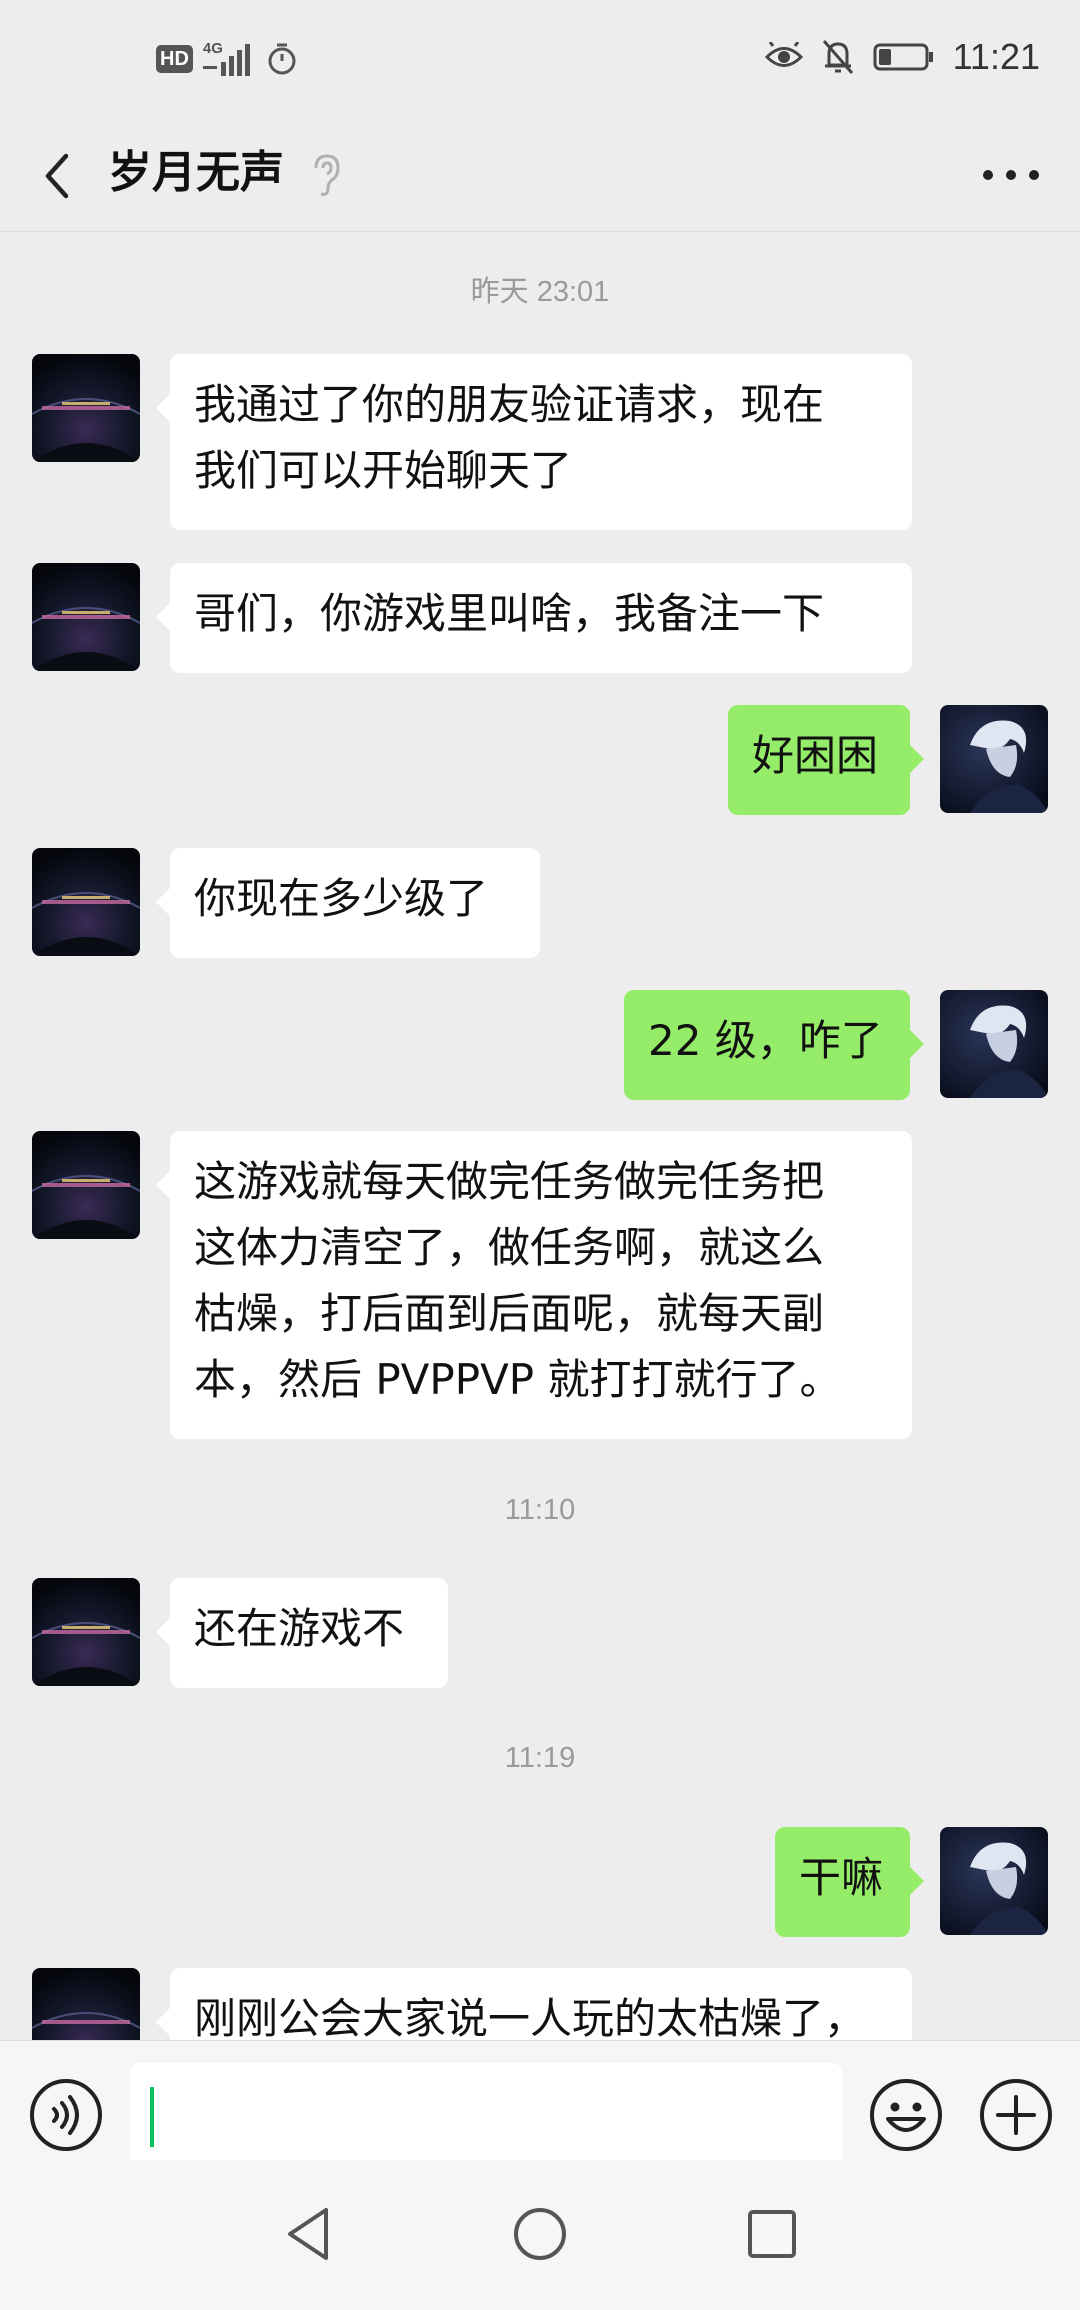 Image resolution: width=1080 pixels, height=2310 pixels. Describe the element at coordinates (772, 2234) in the screenshot. I see `nav-recent-icon` at that location.